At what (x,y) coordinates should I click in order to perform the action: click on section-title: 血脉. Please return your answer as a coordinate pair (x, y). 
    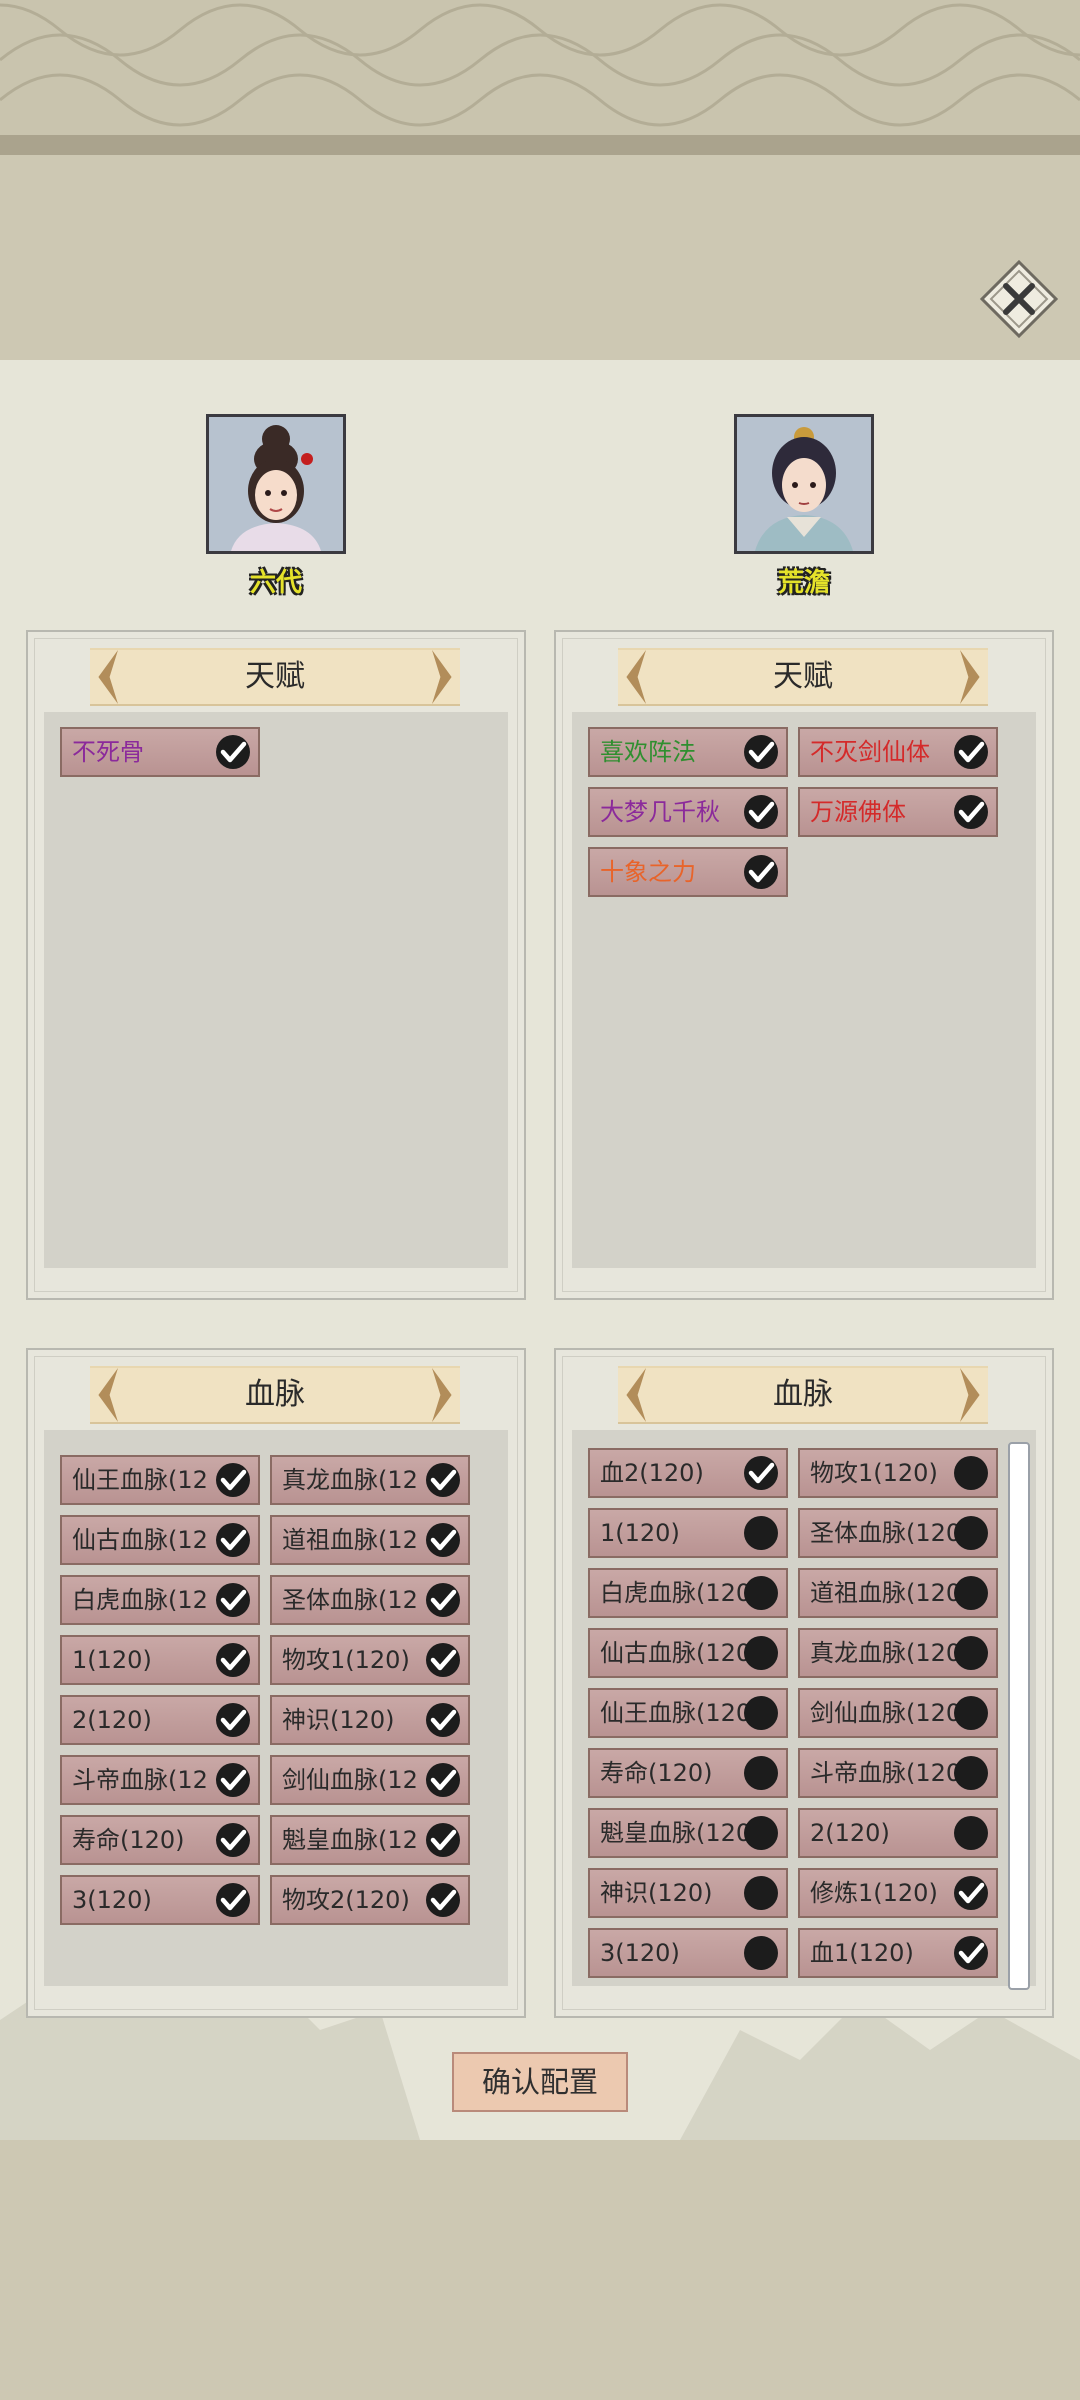
    Looking at the image, I should click on (803, 1394).